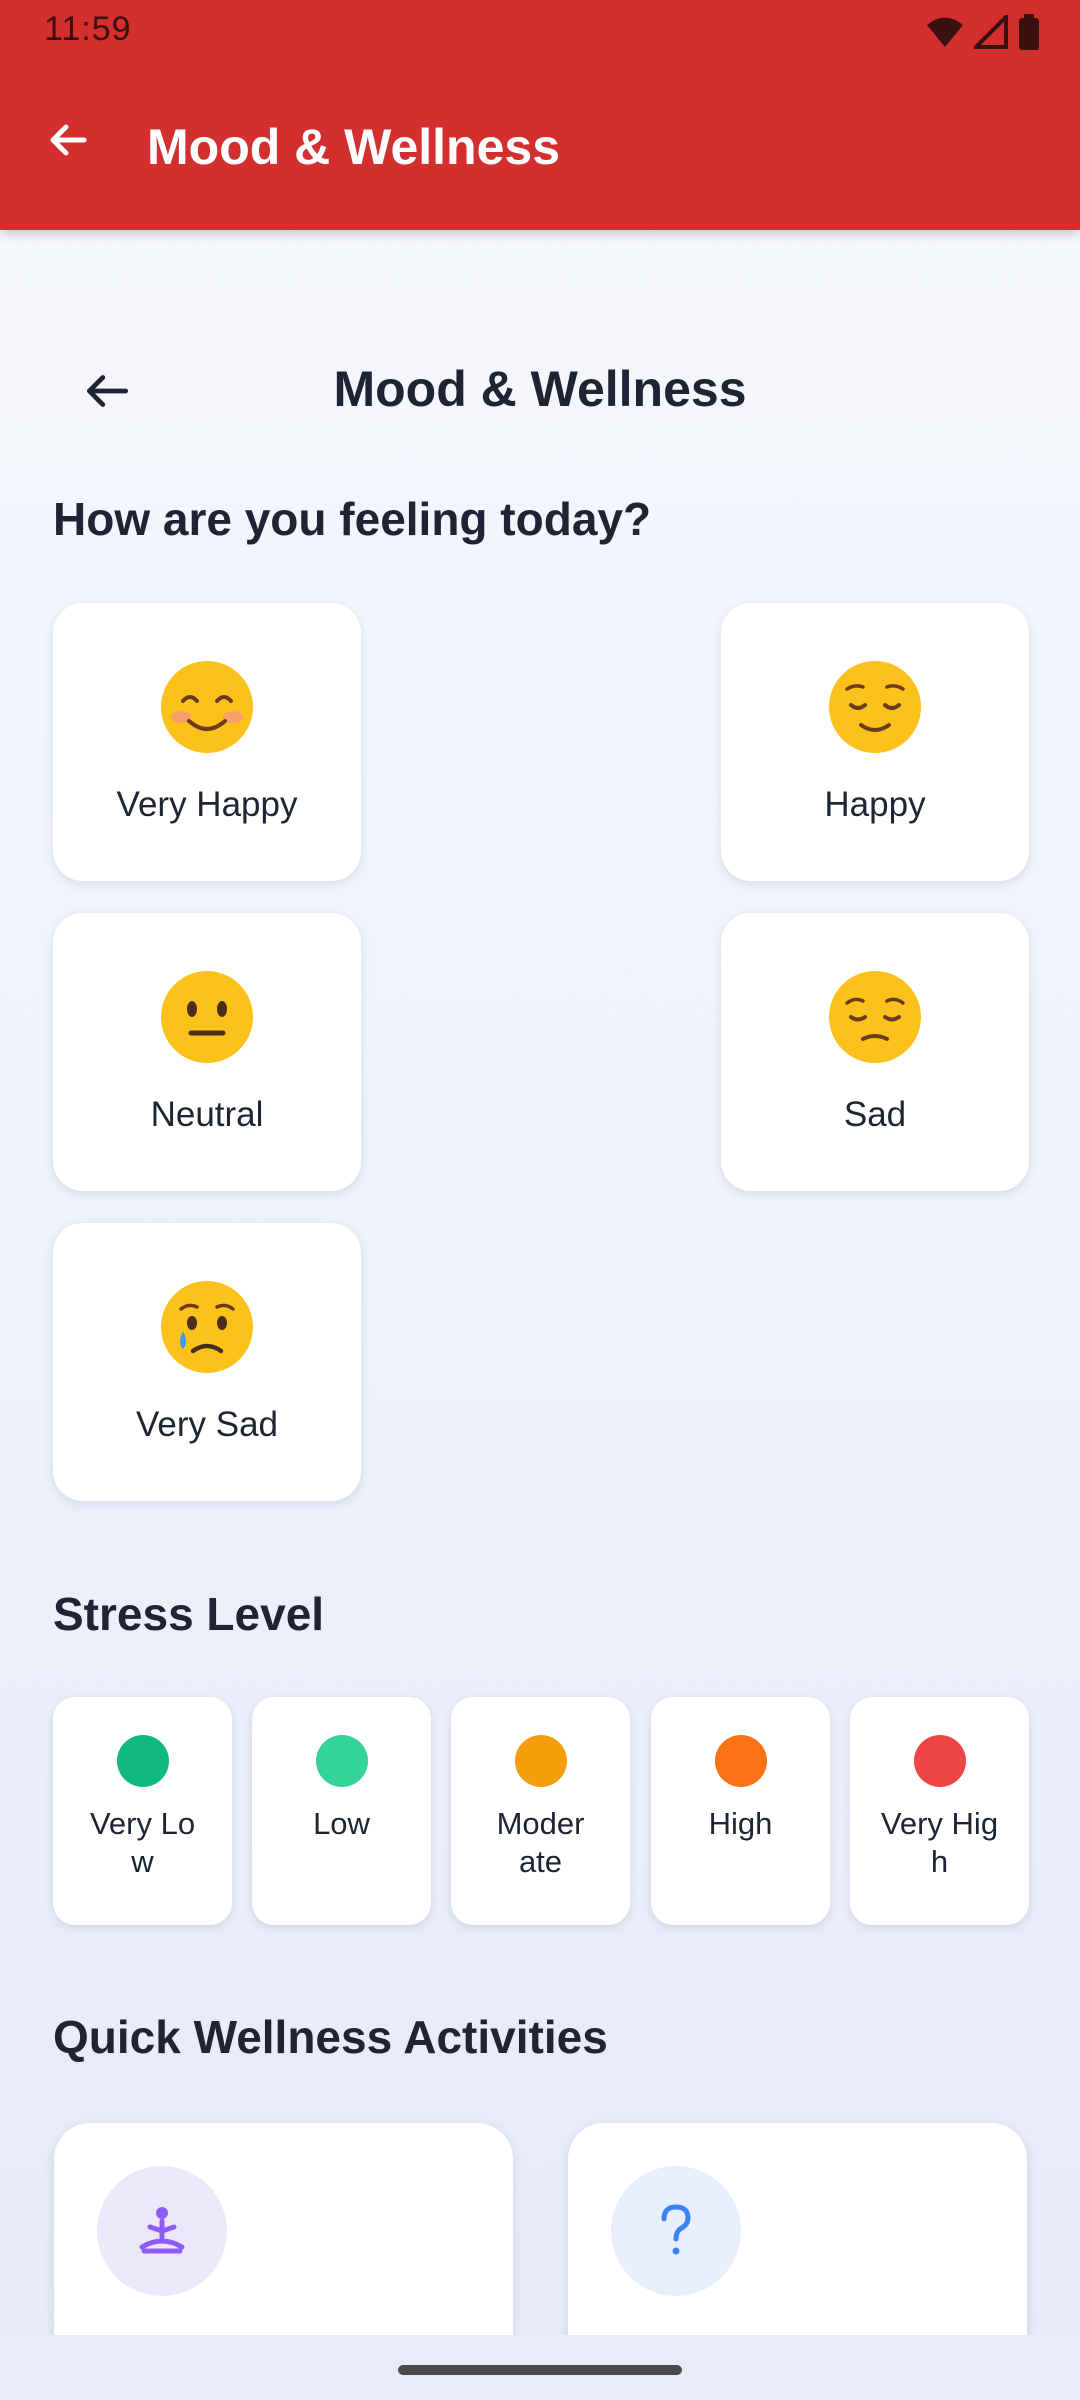 This screenshot has height=2400, width=1080. What do you see at coordinates (207, 707) in the screenshot?
I see `smiling-face-with-smiling-eyes-icon` at bounding box center [207, 707].